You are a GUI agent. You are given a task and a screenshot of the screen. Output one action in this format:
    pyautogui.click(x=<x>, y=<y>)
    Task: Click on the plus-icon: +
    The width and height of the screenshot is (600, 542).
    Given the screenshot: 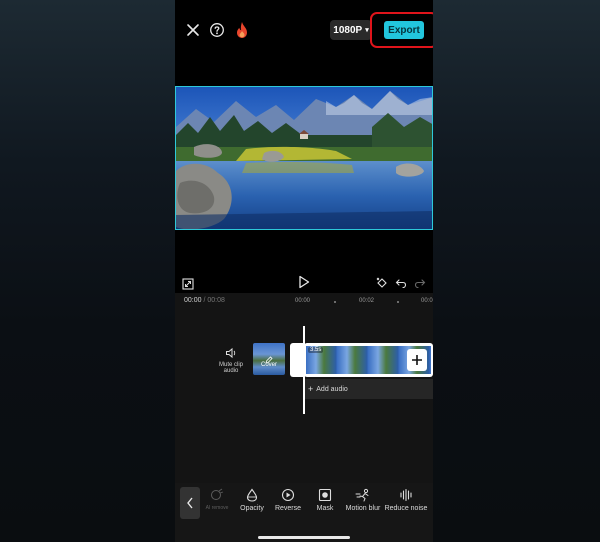 What is the action you would take?
    pyautogui.click(x=311, y=388)
    